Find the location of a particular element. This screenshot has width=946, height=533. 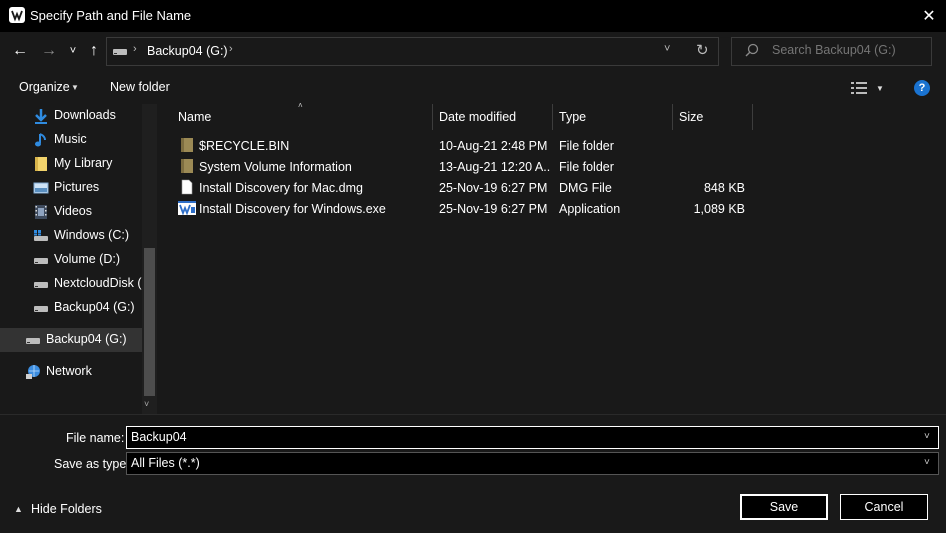

sidebar-item-label: Music is located at coordinates (70, 139).